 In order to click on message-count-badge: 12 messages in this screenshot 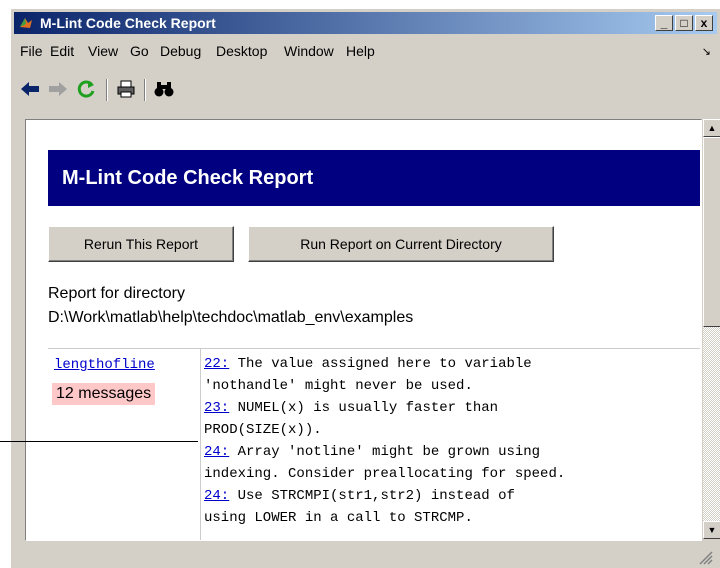, I will do `click(104, 394)`.